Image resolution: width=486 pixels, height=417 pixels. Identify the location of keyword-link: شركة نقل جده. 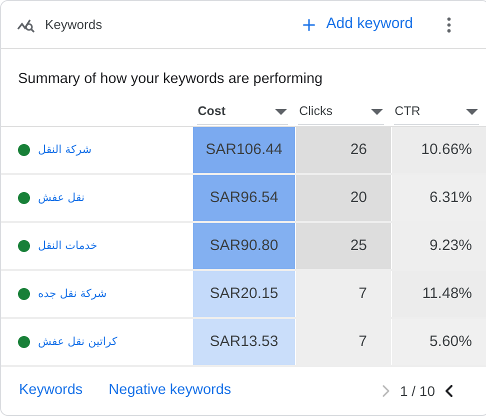
(72, 294).